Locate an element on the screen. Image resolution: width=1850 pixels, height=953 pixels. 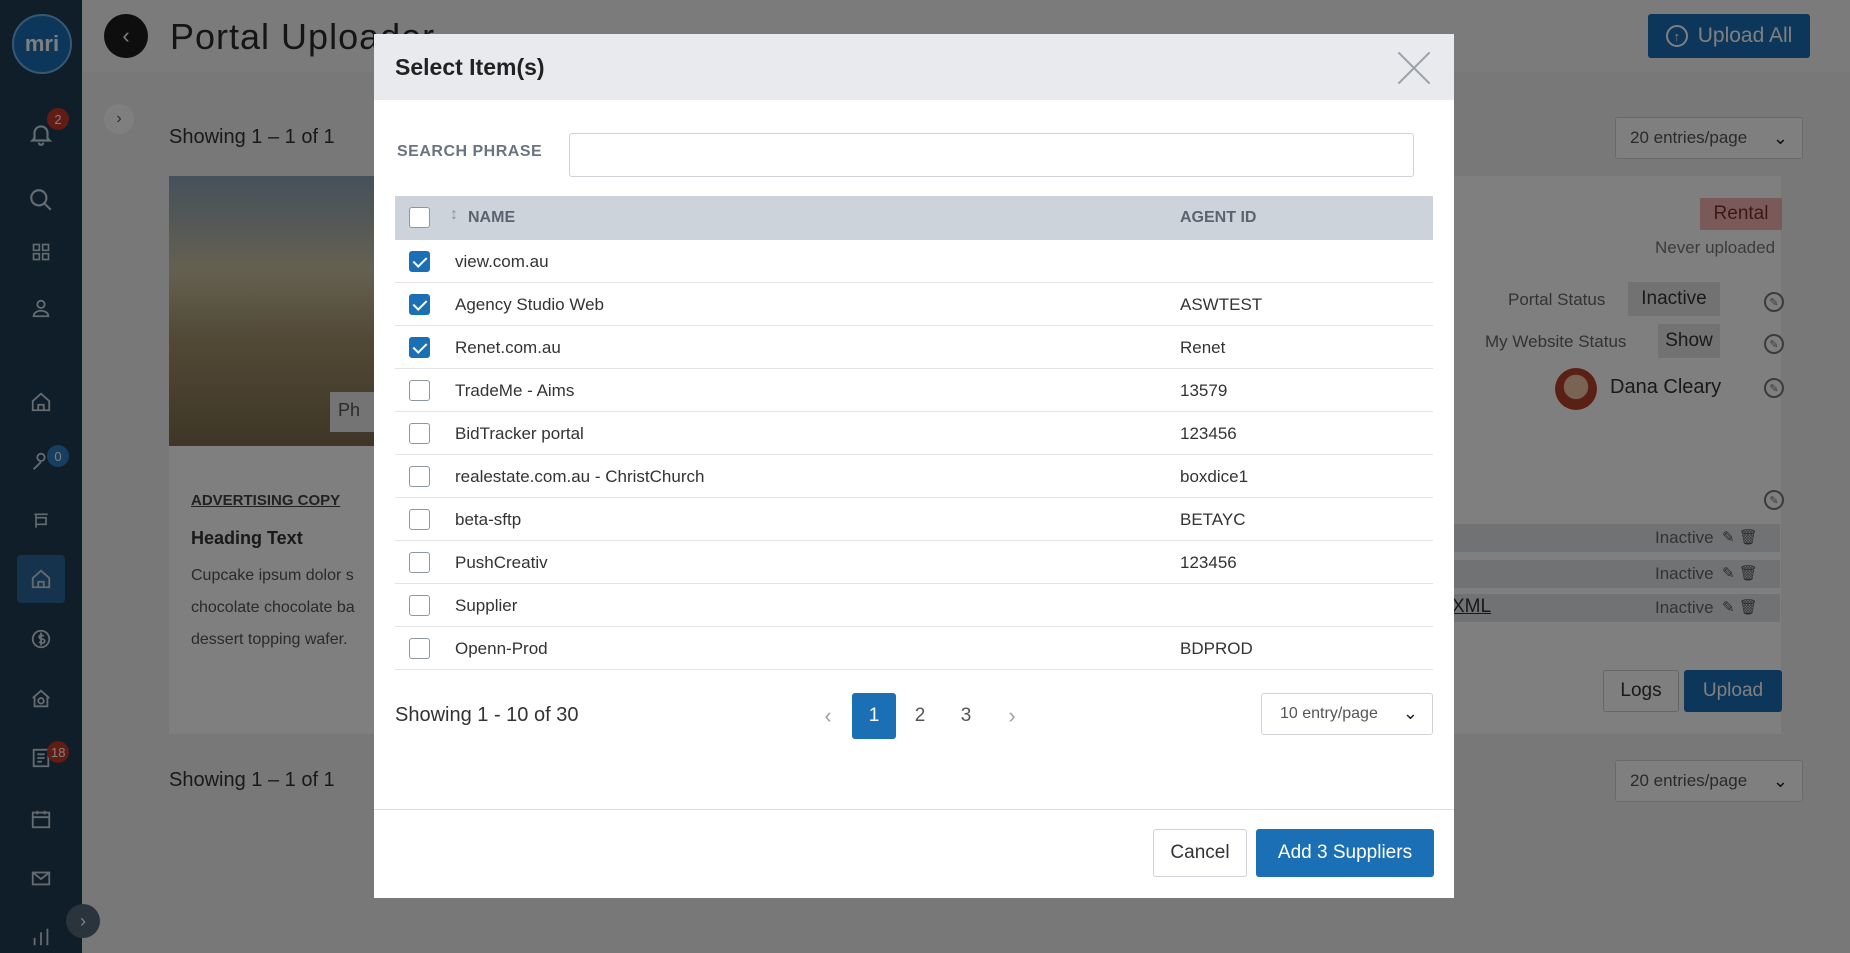
prev-page-icon: ‹ is located at coordinates (828, 716).